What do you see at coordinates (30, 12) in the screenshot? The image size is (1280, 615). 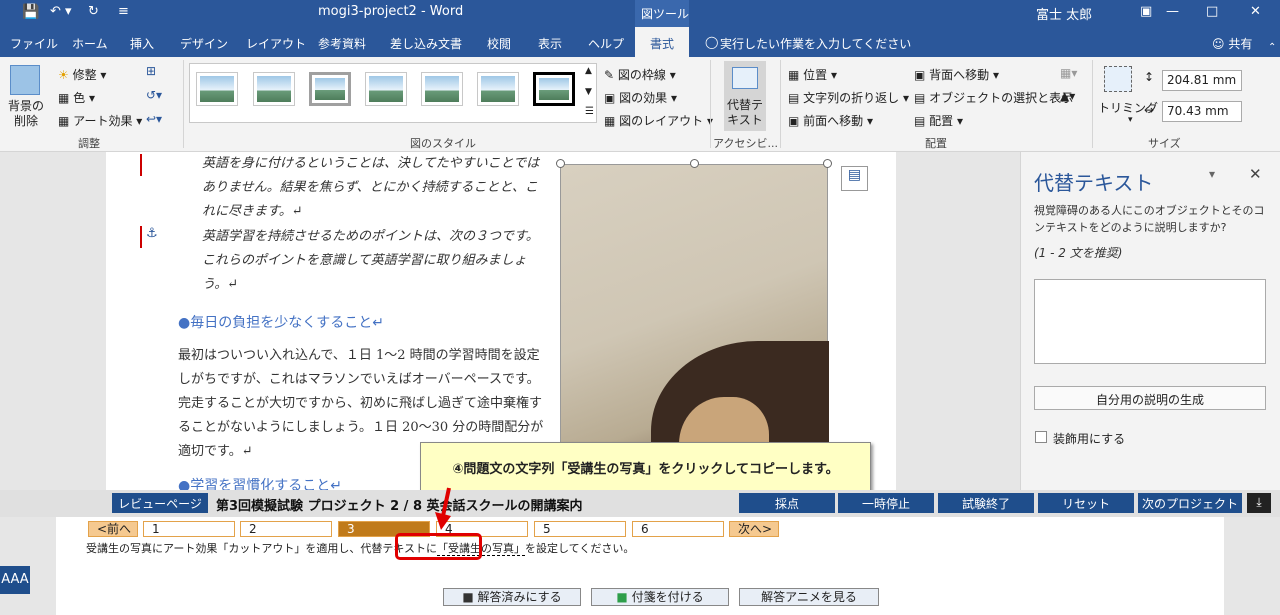 I see `save-icon: 💾` at bounding box center [30, 12].